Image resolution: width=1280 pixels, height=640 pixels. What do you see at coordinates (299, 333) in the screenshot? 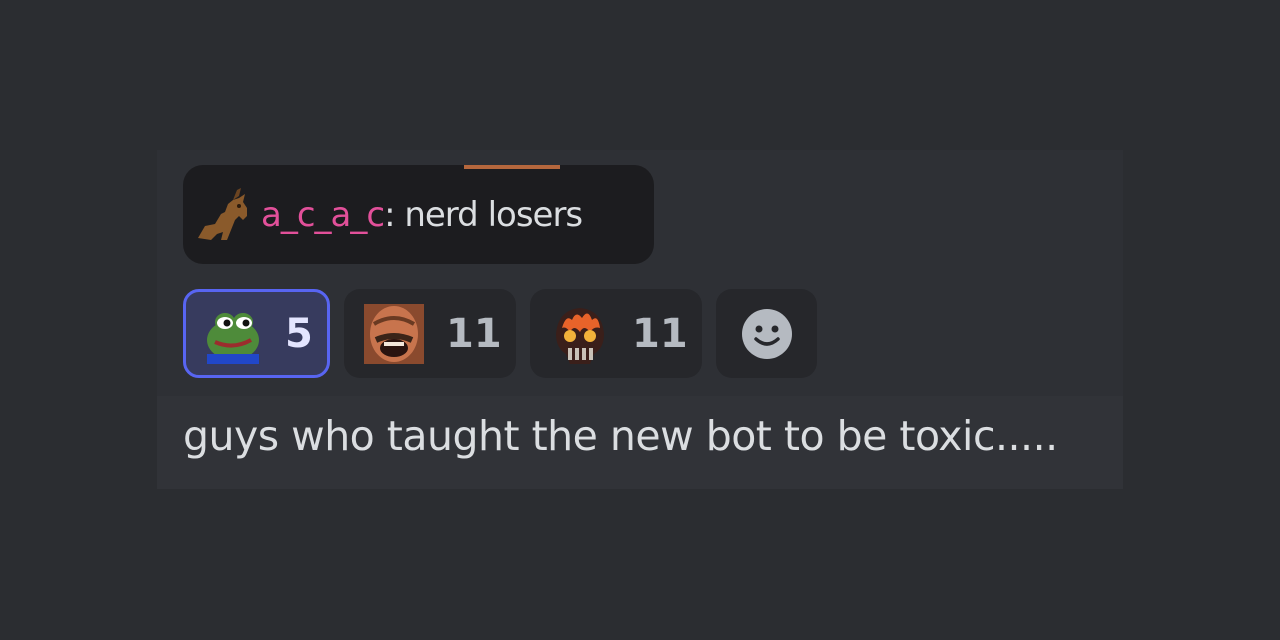
I see `reaction-count: 5` at bounding box center [299, 333].